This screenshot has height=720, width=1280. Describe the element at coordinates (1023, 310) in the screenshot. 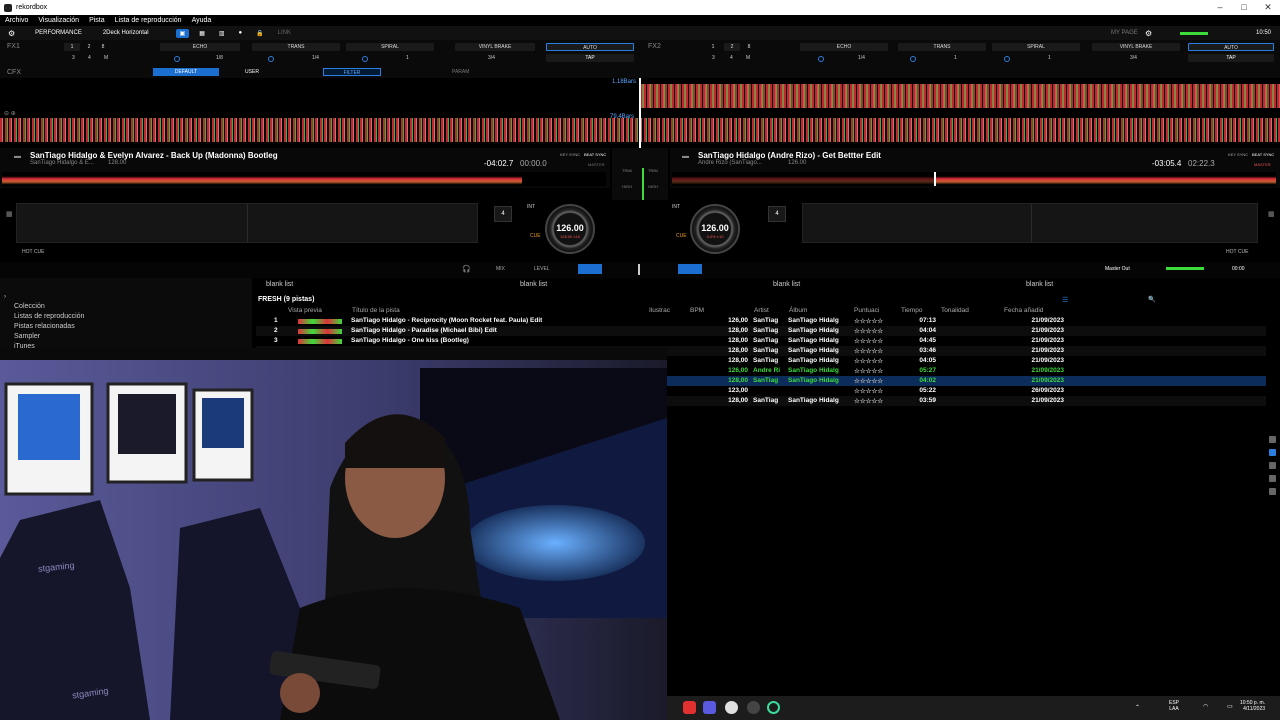

I see `col-date-added: Fecha añadid` at that location.